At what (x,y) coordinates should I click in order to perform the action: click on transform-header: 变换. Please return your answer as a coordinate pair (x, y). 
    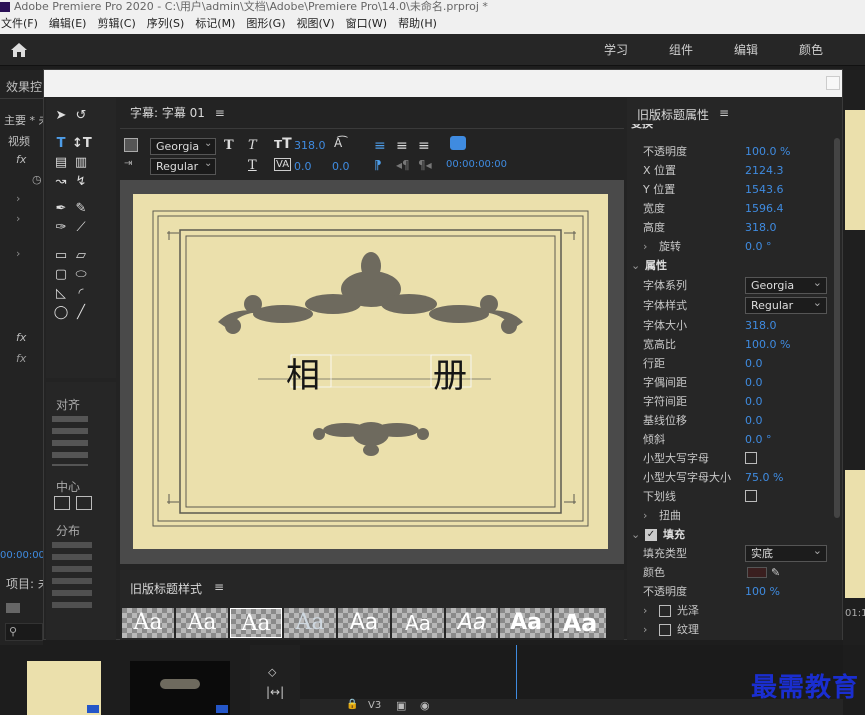
    Looking at the image, I should click on (642, 128).